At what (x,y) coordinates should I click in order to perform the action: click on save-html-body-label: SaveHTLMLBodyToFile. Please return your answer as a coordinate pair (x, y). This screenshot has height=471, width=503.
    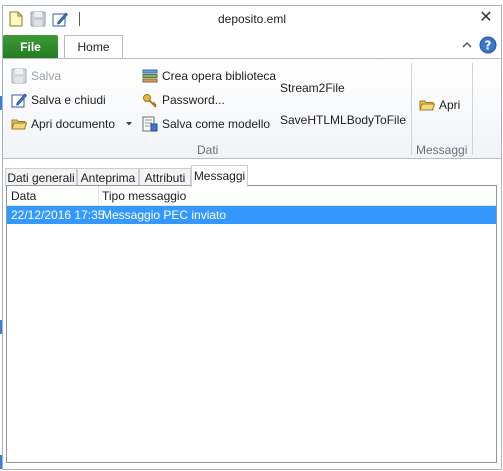
    Looking at the image, I should click on (343, 120).